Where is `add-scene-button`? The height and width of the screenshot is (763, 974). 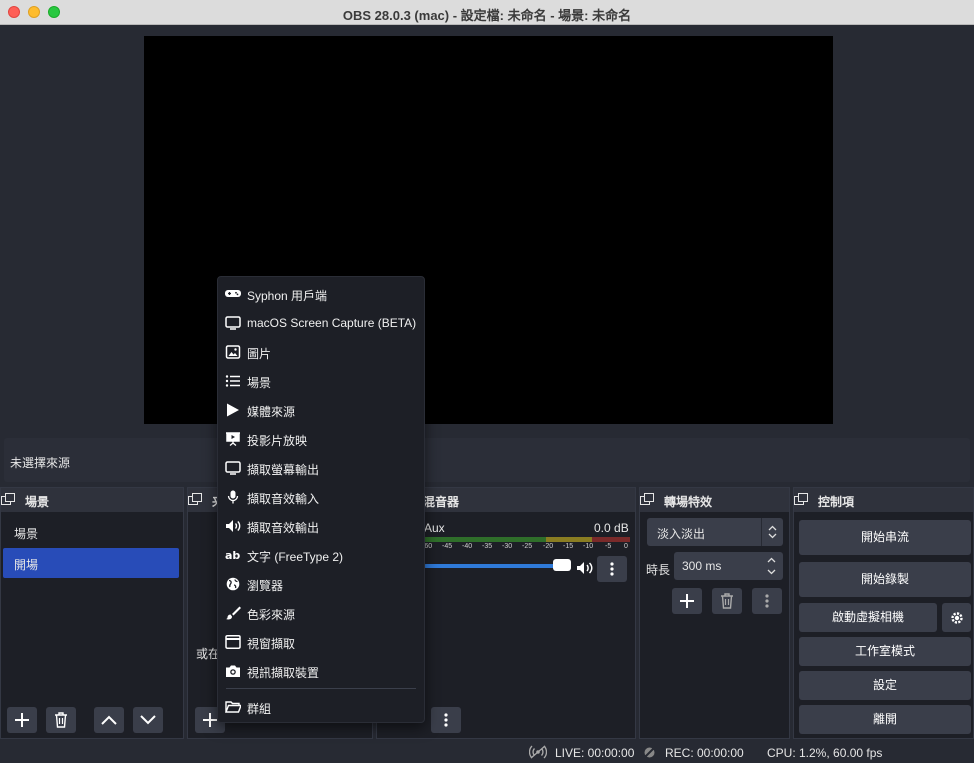 add-scene-button is located at coordinates (22, 720).